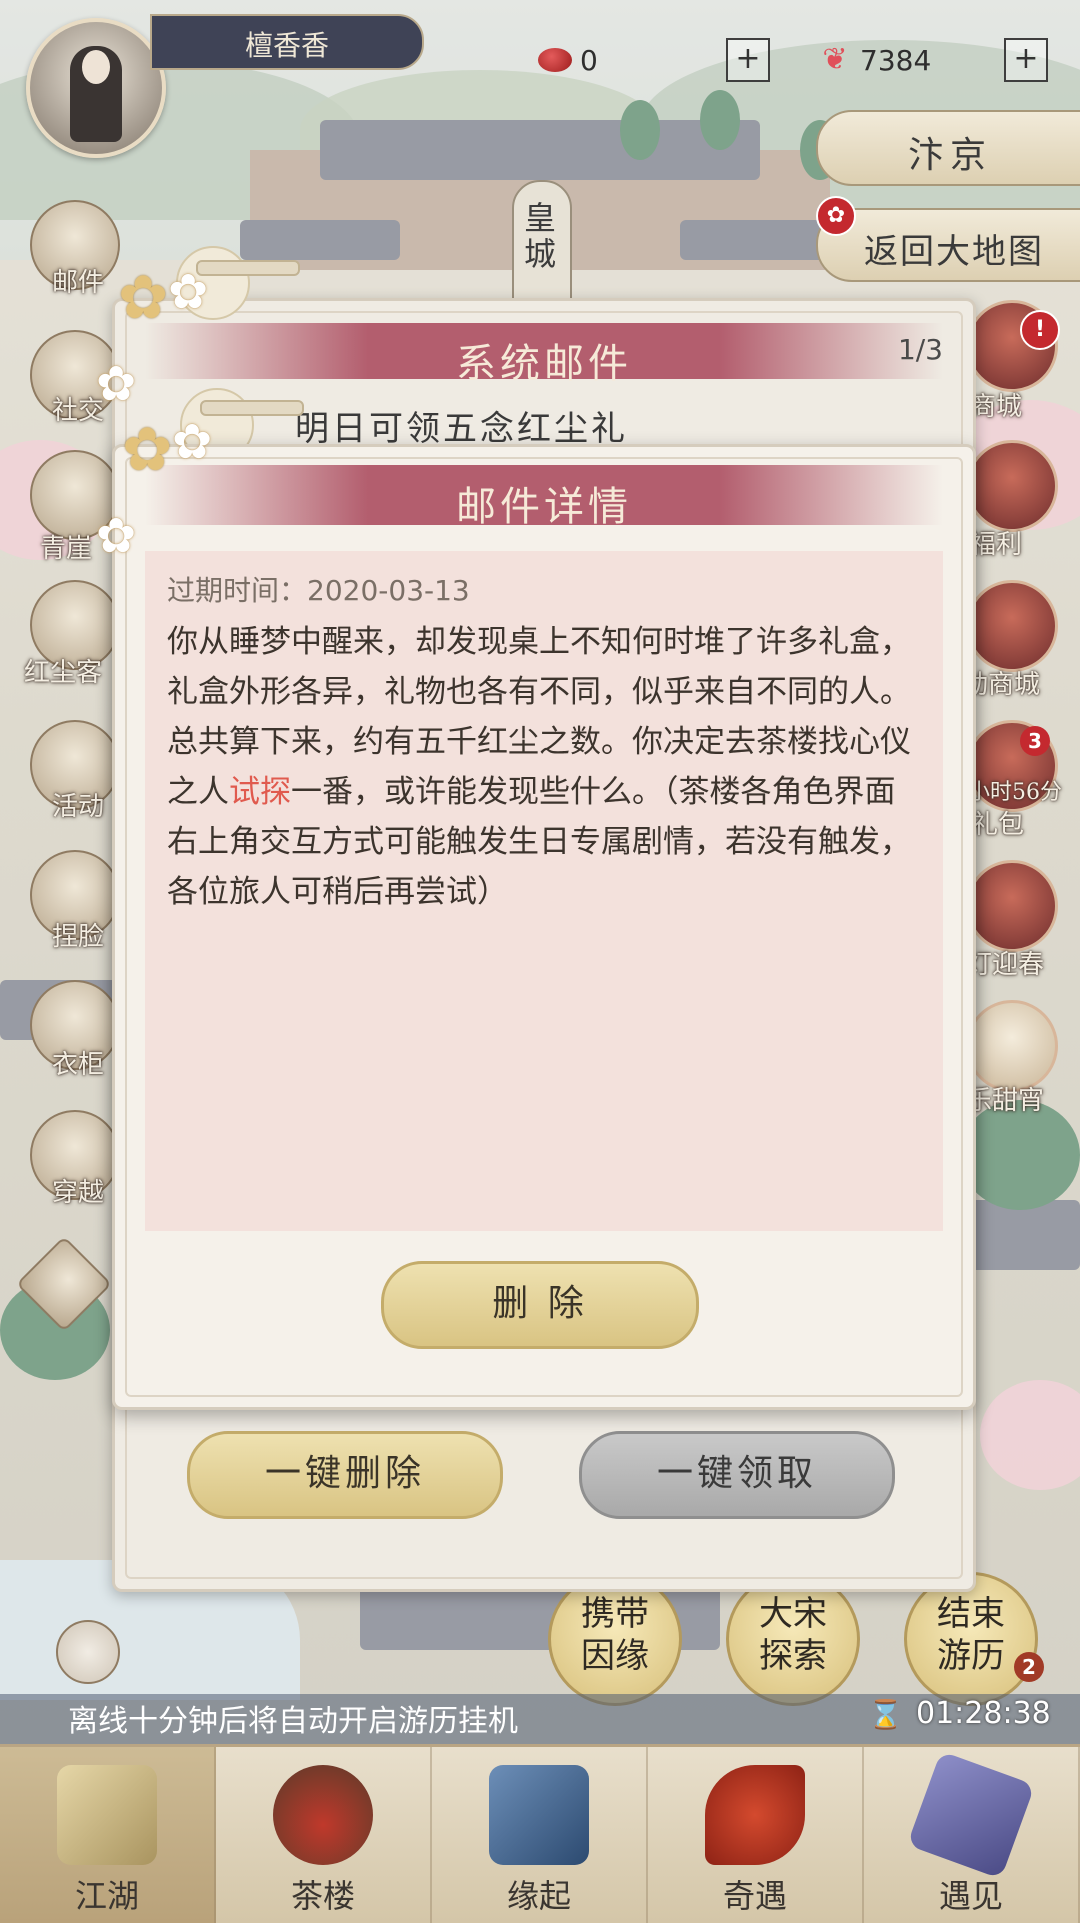  What do you see at coordinates (540, 1305) in the screenshot?
I see `delete-button: 删 除` at bounding box center [540, 1305].